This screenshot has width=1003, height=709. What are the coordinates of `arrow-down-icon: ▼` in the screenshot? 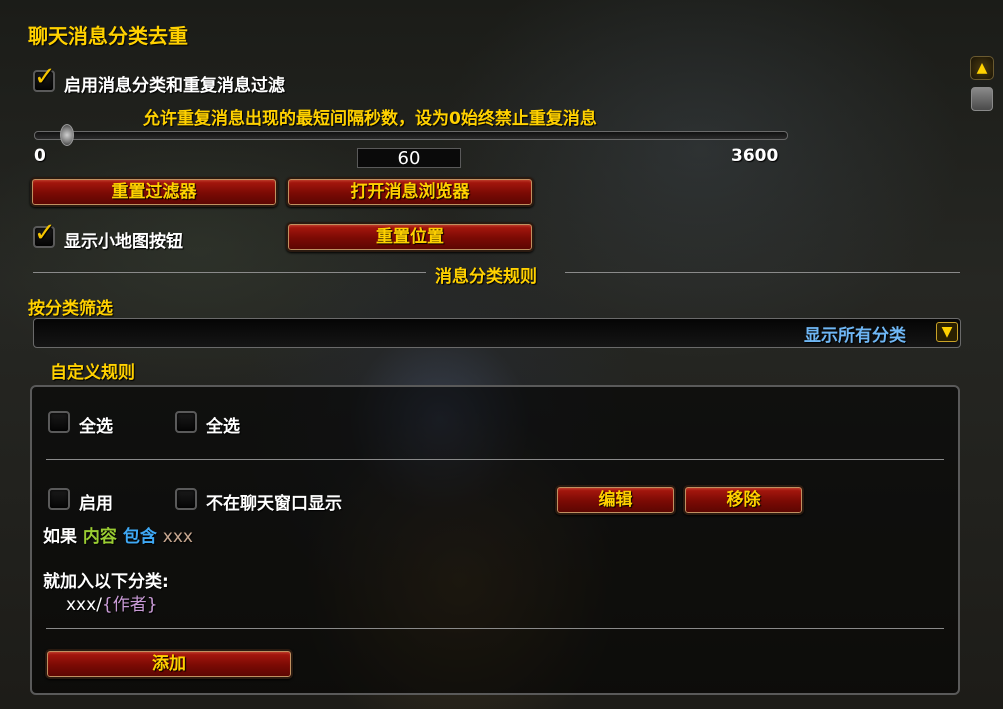 It's located at (947, 332).